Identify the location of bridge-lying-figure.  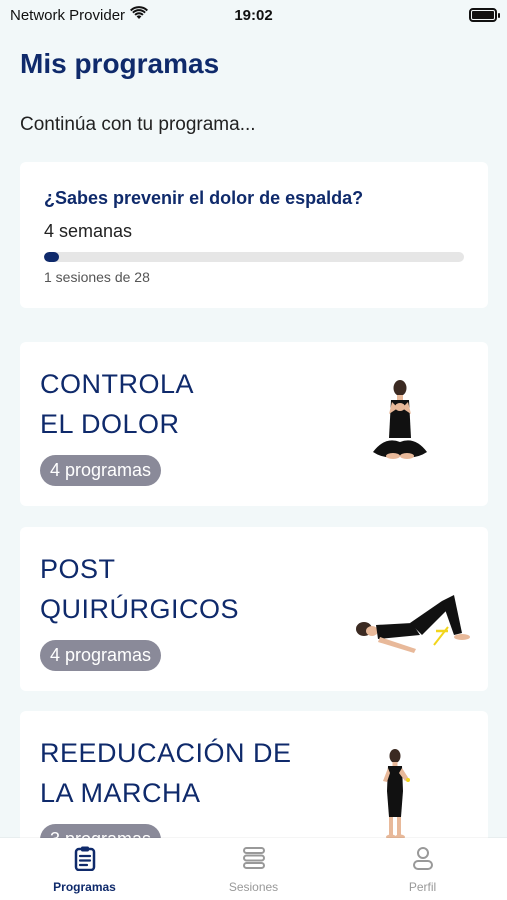
(414, 624).